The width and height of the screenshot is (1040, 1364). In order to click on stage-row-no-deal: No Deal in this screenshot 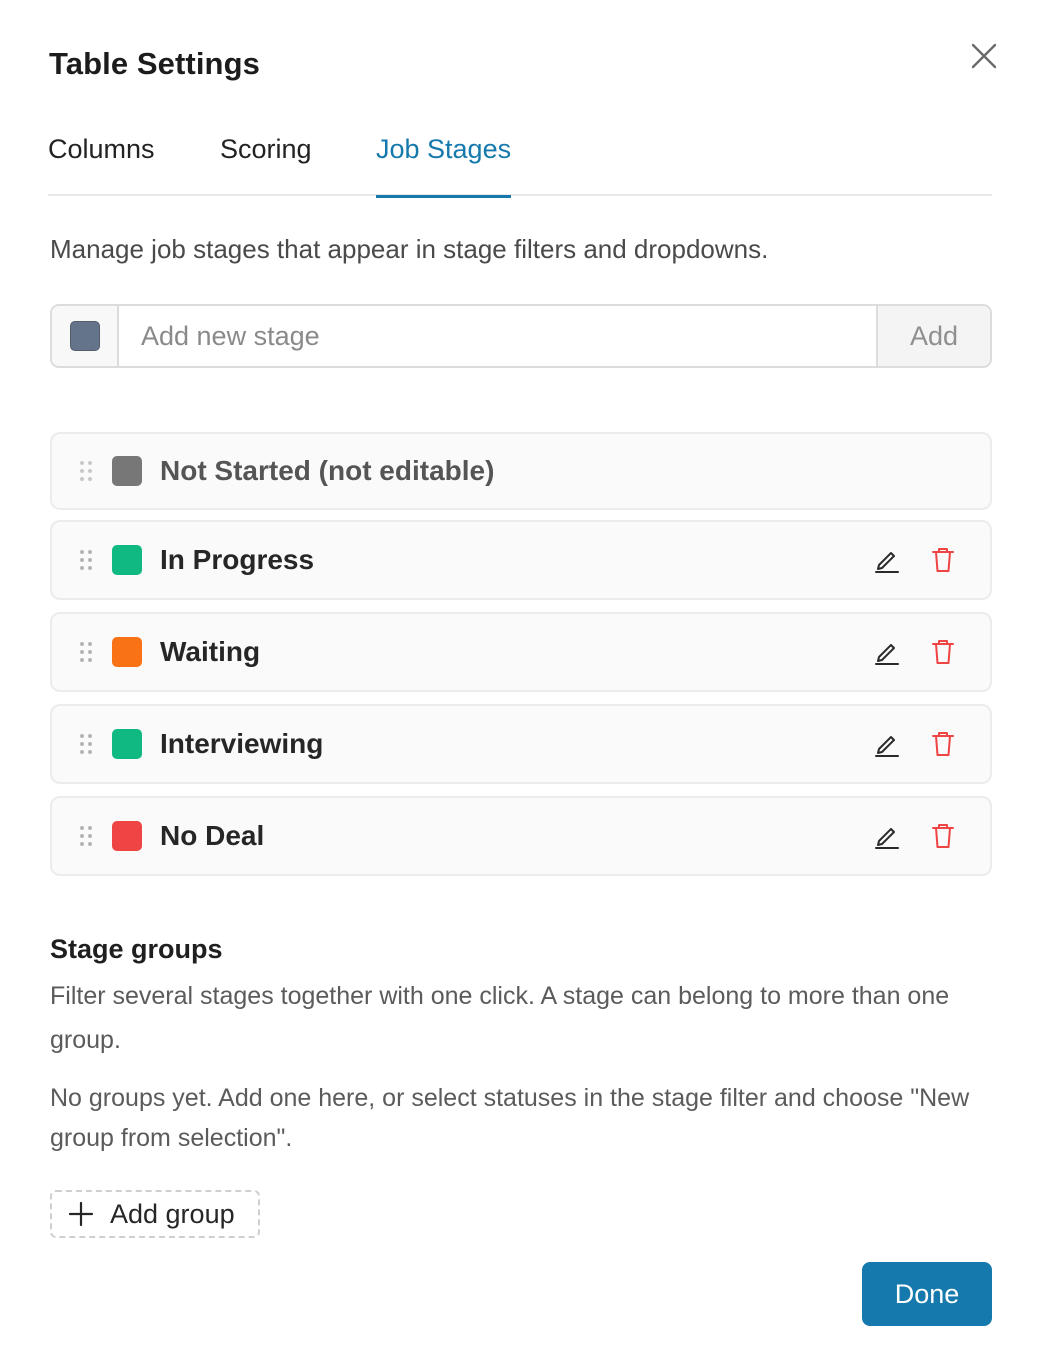, I will do `click(521, 836)`.